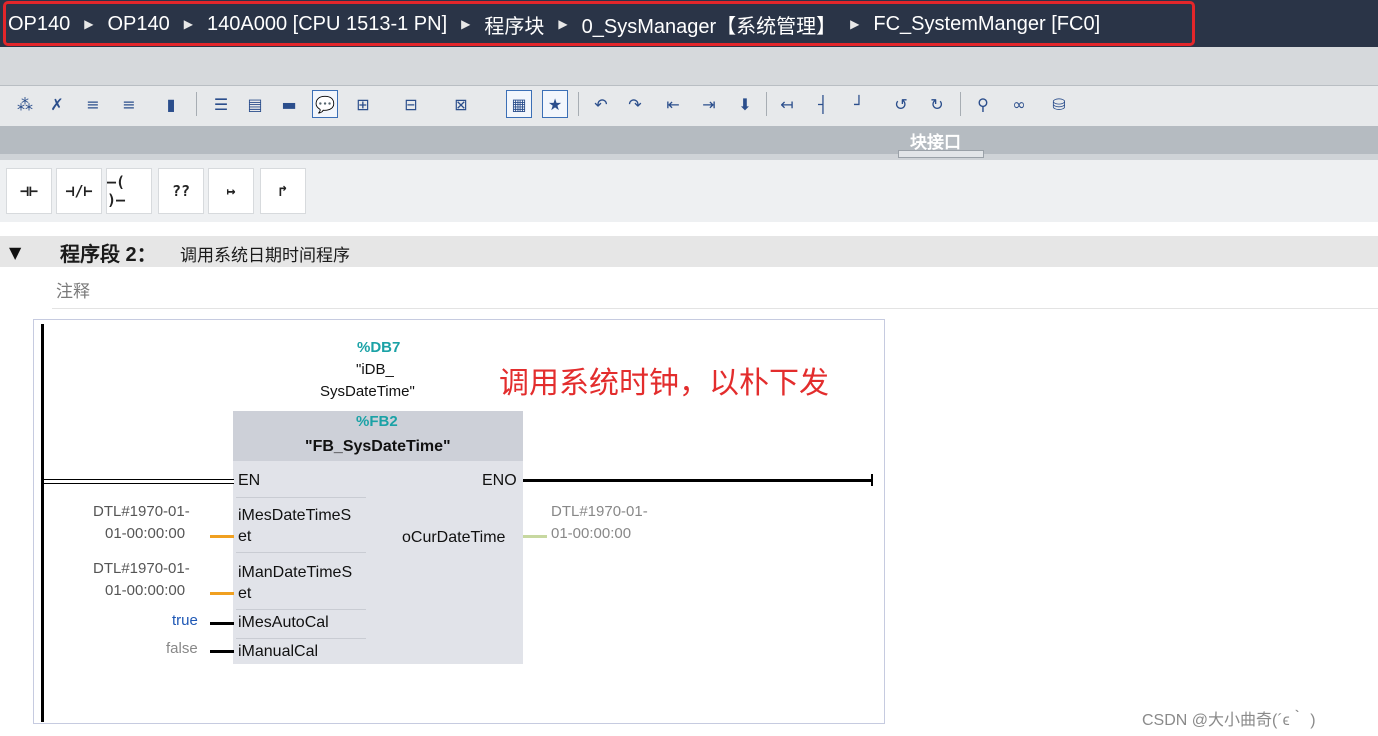 The width and height of the screenshot is (1378, 736). I want to click on add-row-icon: ≡, so click(129, 104).